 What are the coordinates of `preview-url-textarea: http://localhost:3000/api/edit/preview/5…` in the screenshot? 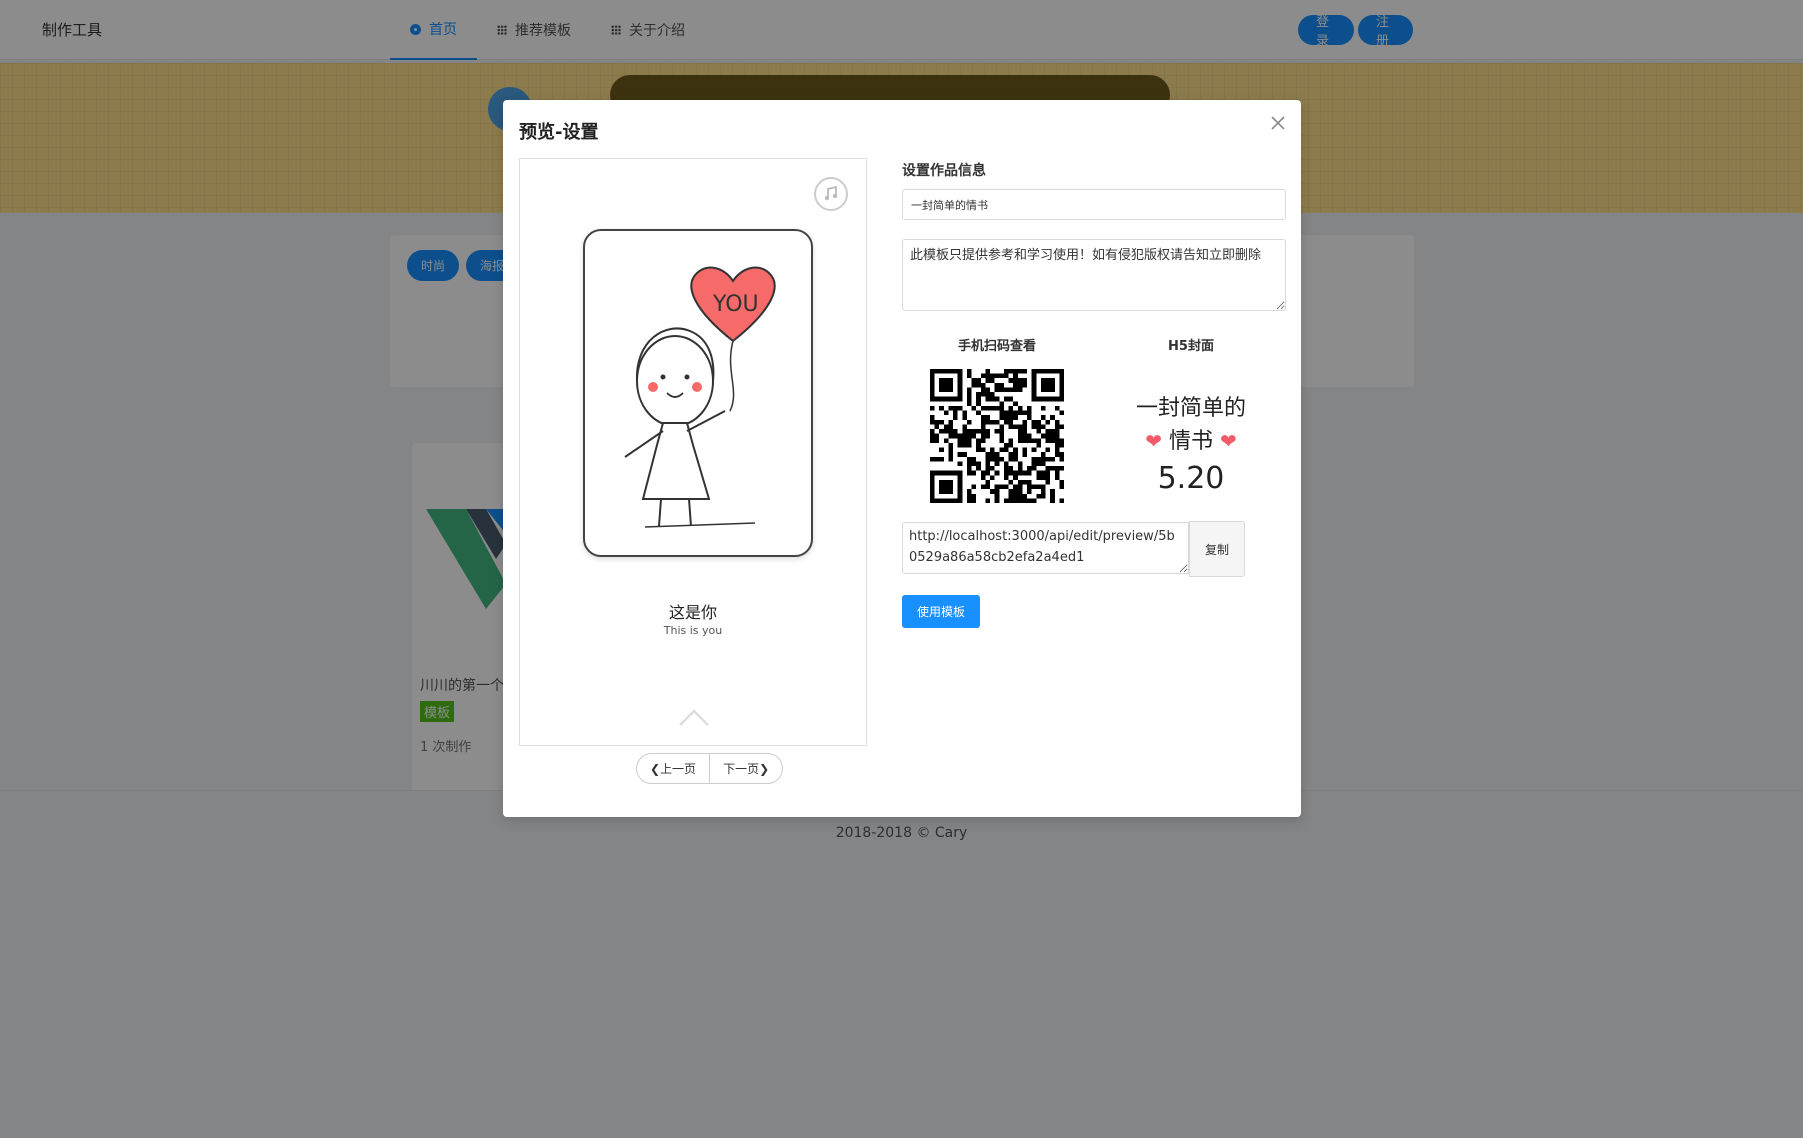 It's located at (1045, 548).